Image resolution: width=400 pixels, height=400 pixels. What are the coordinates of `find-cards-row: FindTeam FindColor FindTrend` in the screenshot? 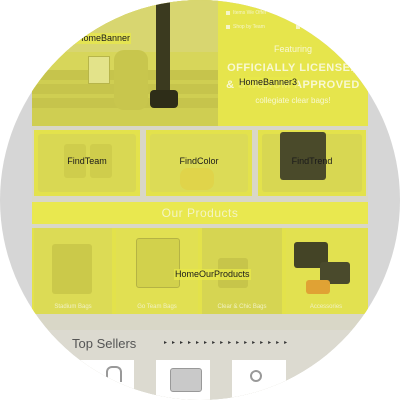 It's located at (200, 163).